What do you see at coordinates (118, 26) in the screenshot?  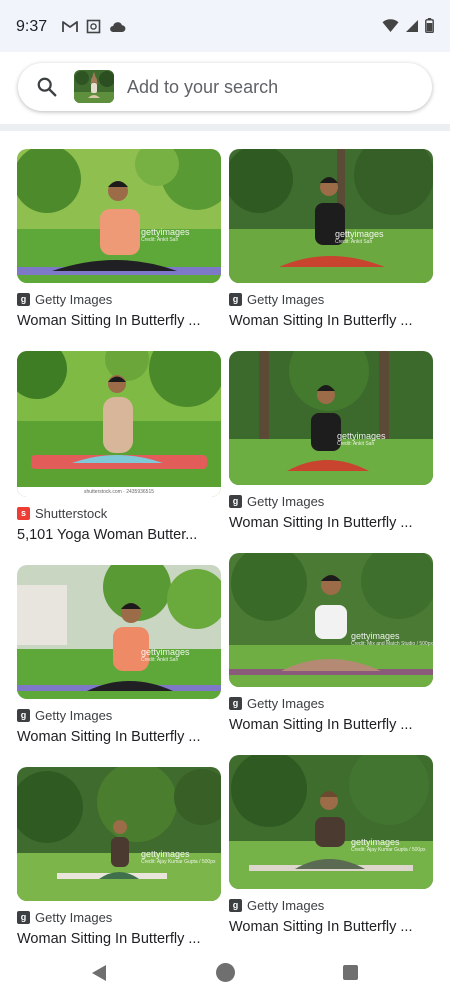 I see `cloud-icon` at bounding box center [118, 26].